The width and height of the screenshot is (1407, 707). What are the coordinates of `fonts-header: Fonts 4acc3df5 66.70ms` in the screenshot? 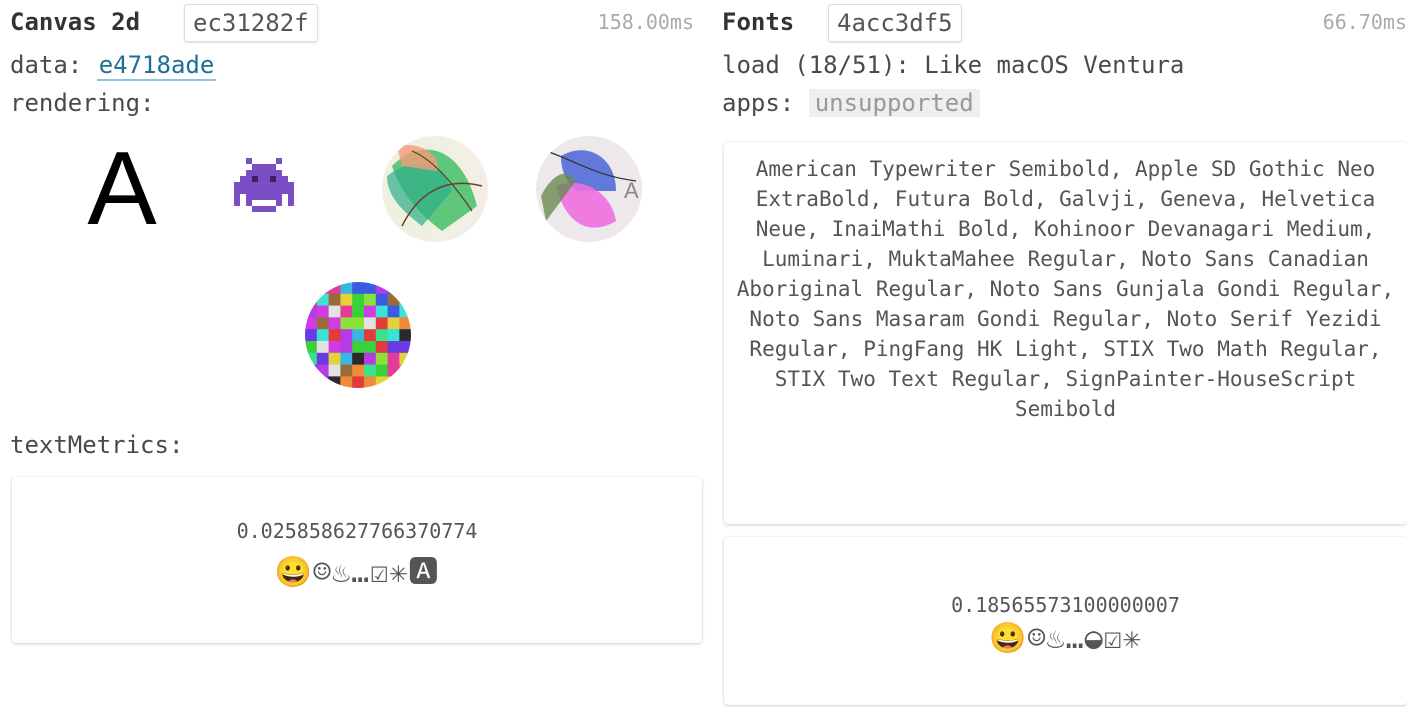 It's located at (1064, 23).